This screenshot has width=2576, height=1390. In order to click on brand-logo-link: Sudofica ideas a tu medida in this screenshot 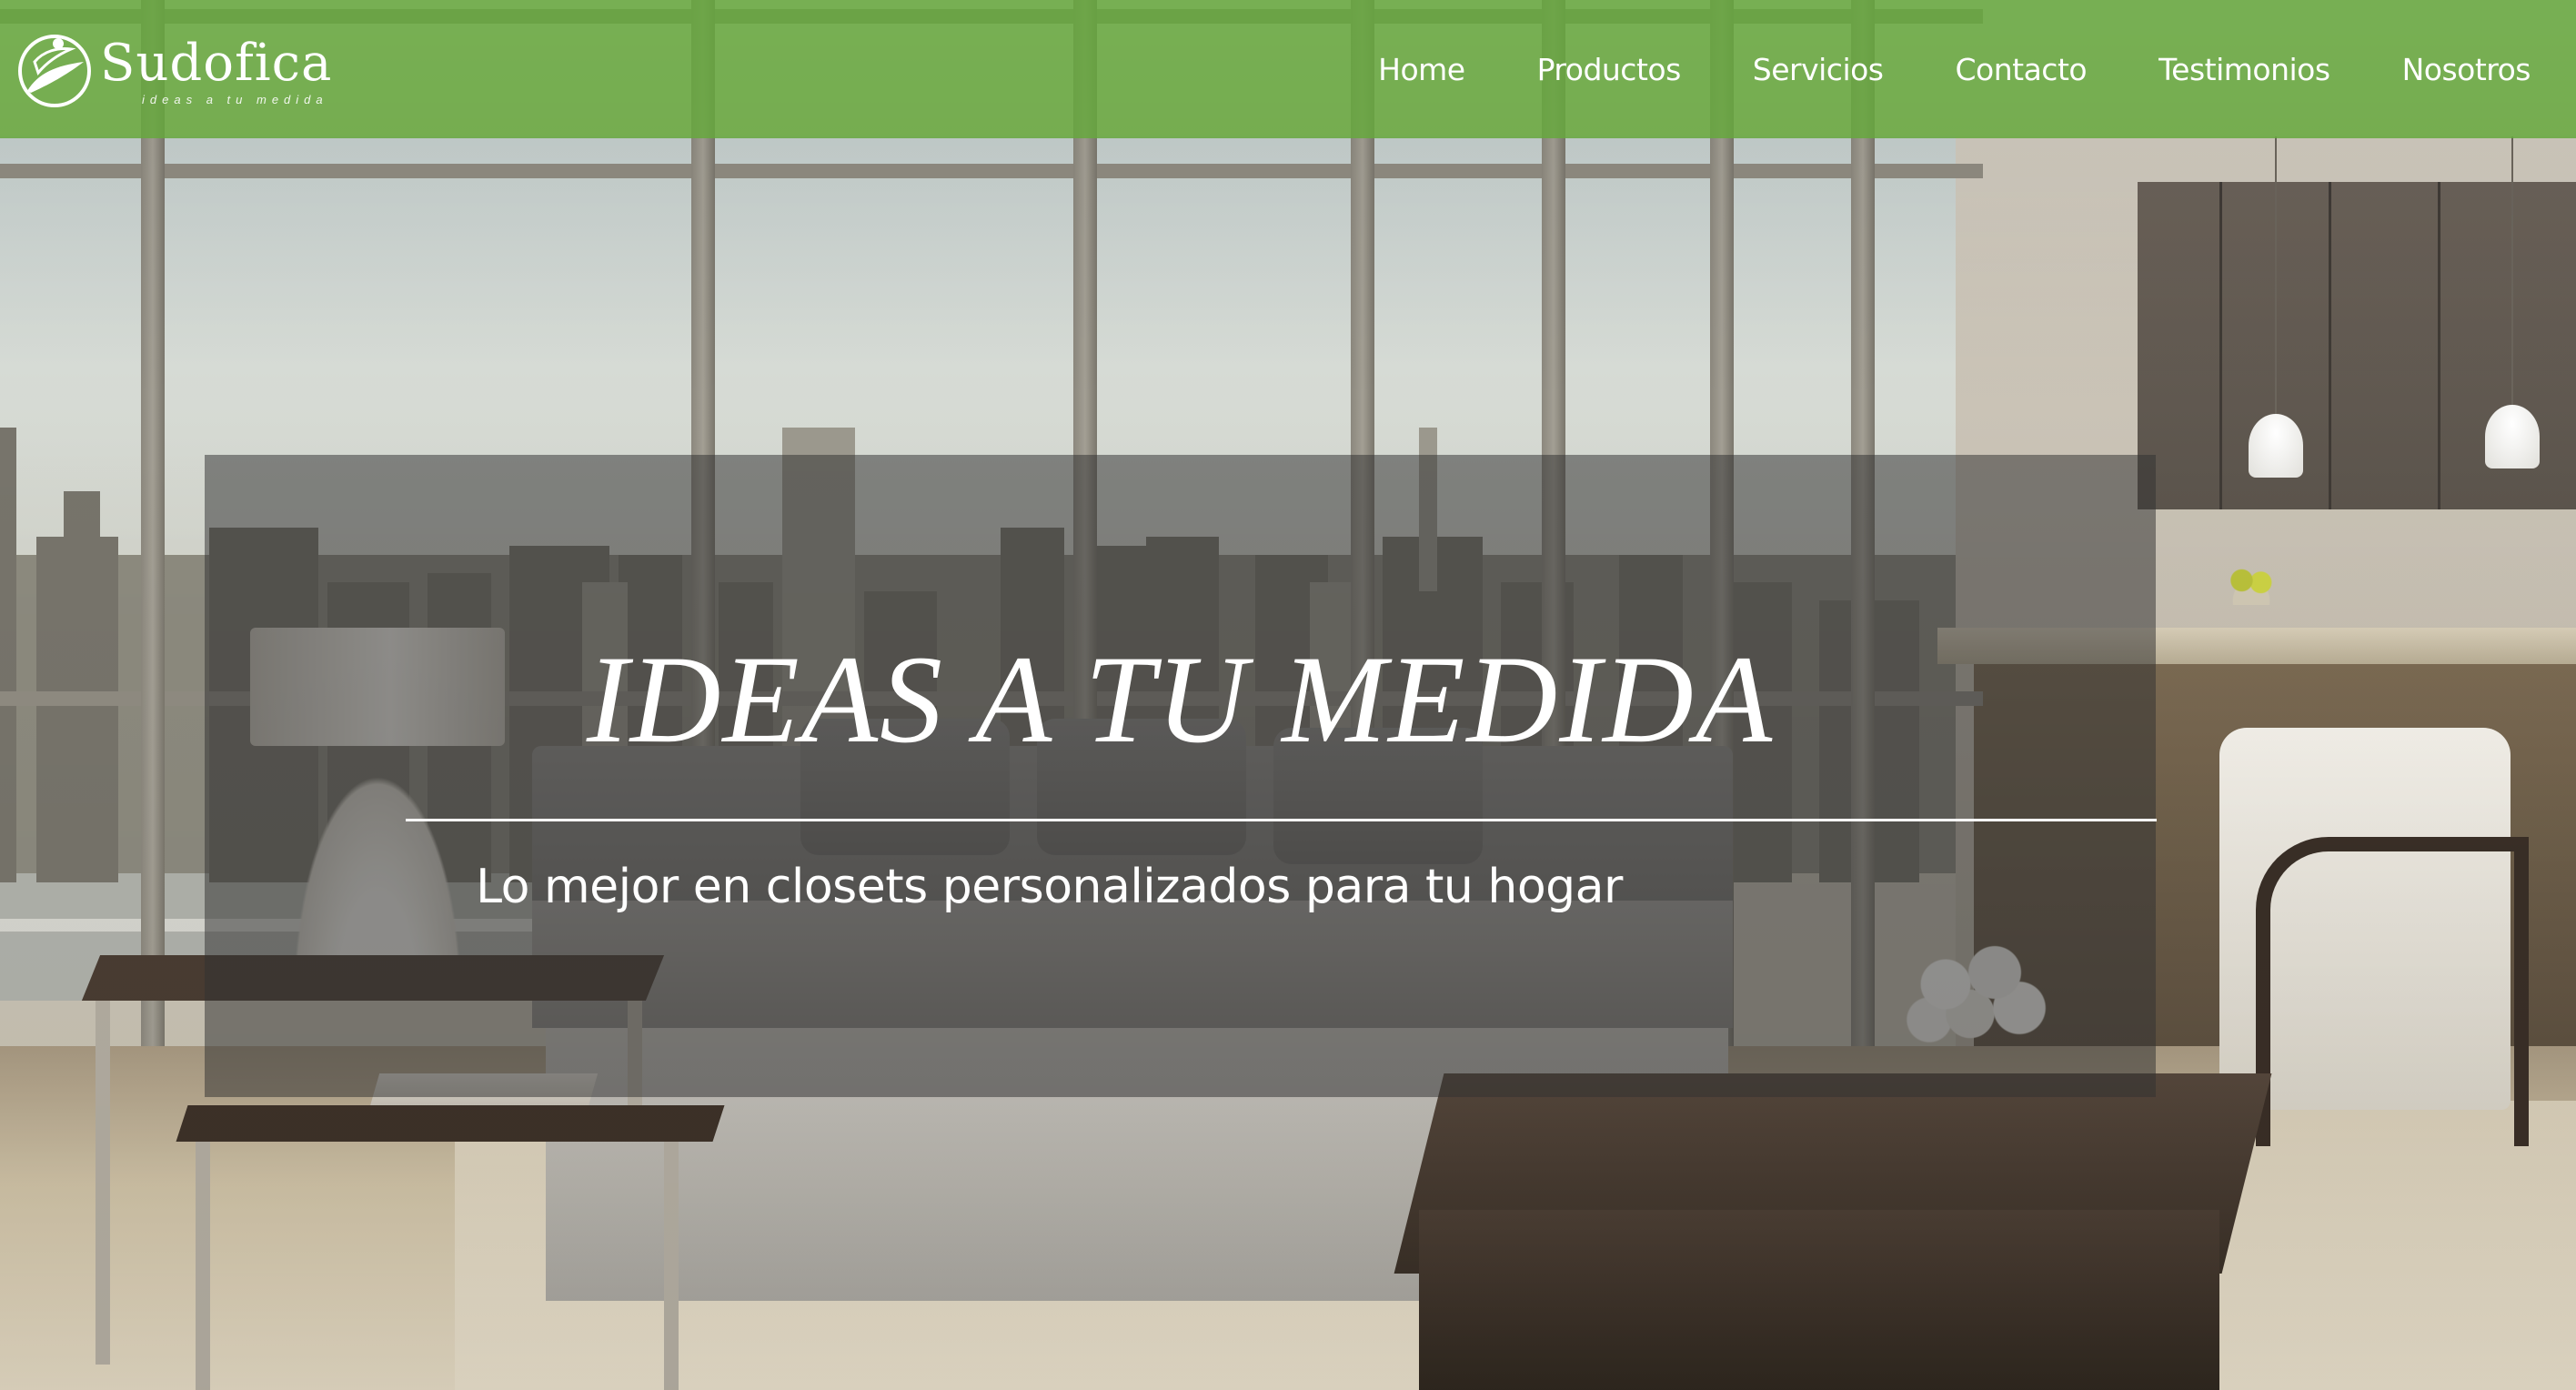, I will do `click(171, 69)`.